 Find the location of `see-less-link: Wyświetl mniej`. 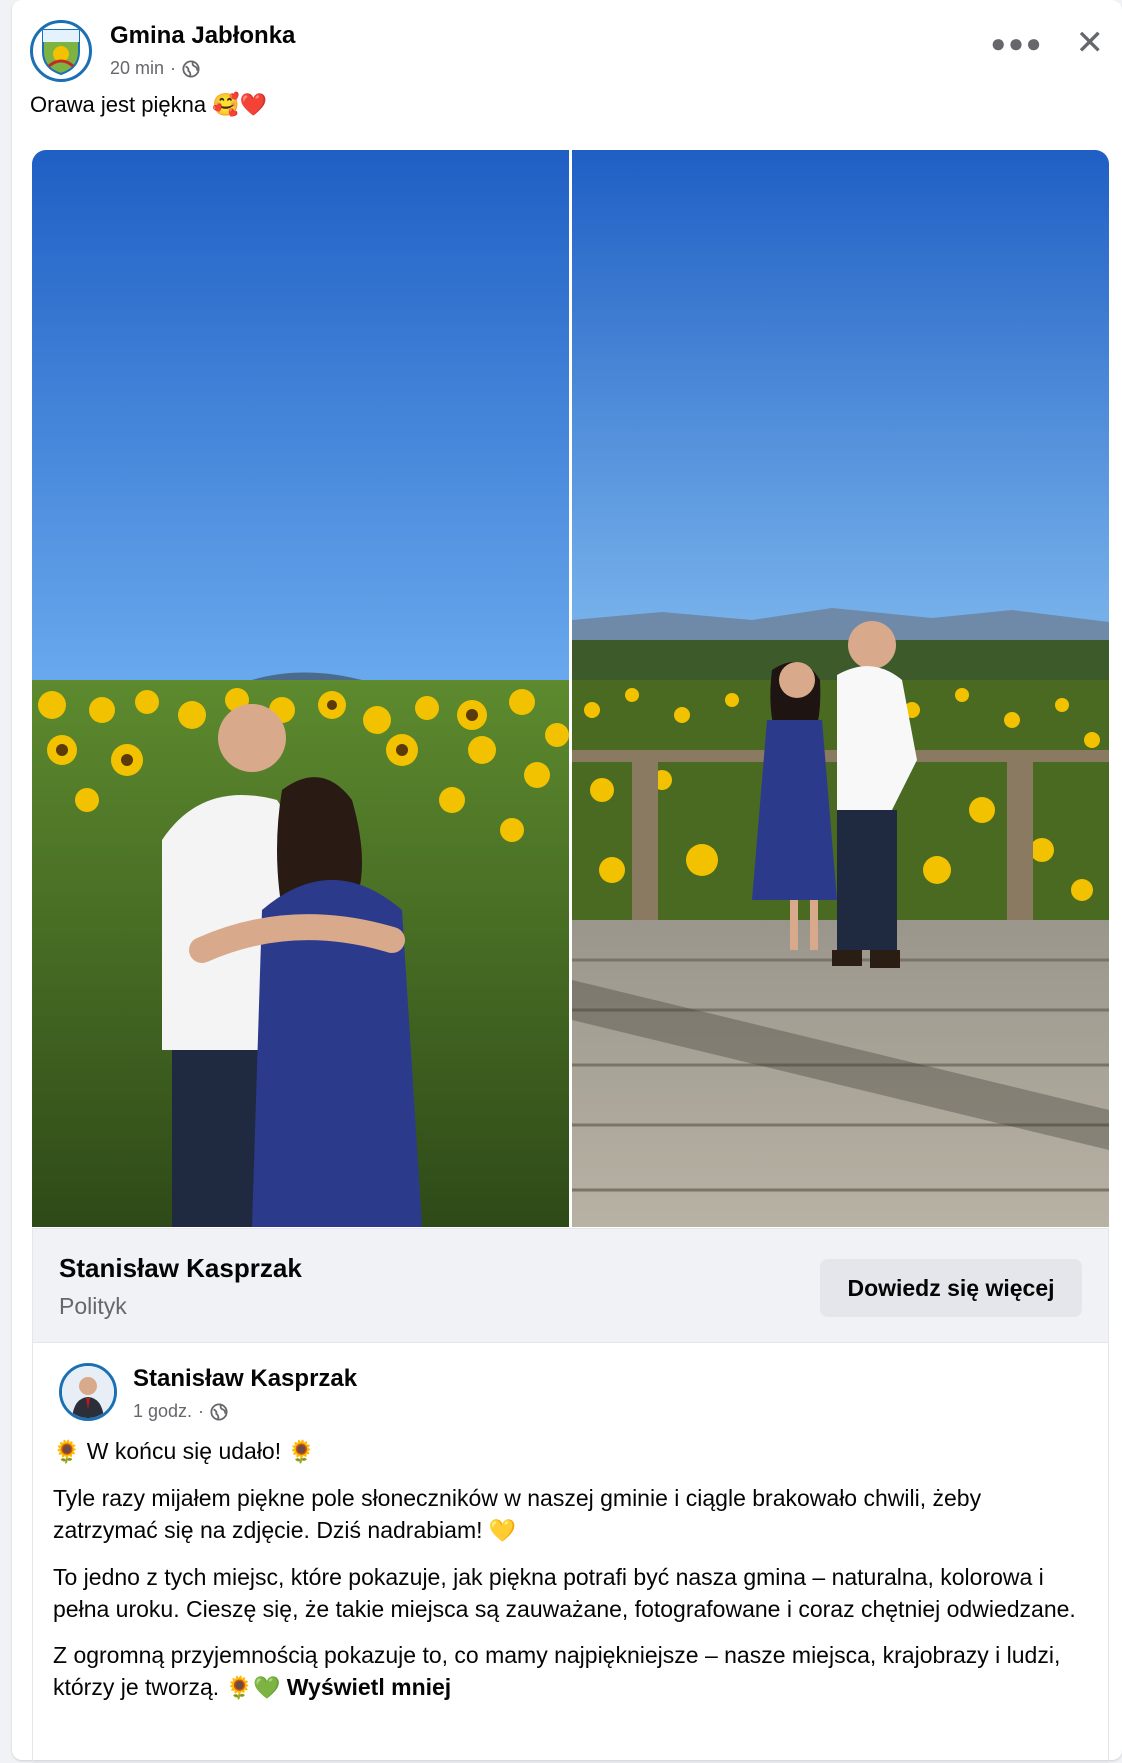

see-less-link: Wyświetl mniej is located at coordinates (369, 1687).